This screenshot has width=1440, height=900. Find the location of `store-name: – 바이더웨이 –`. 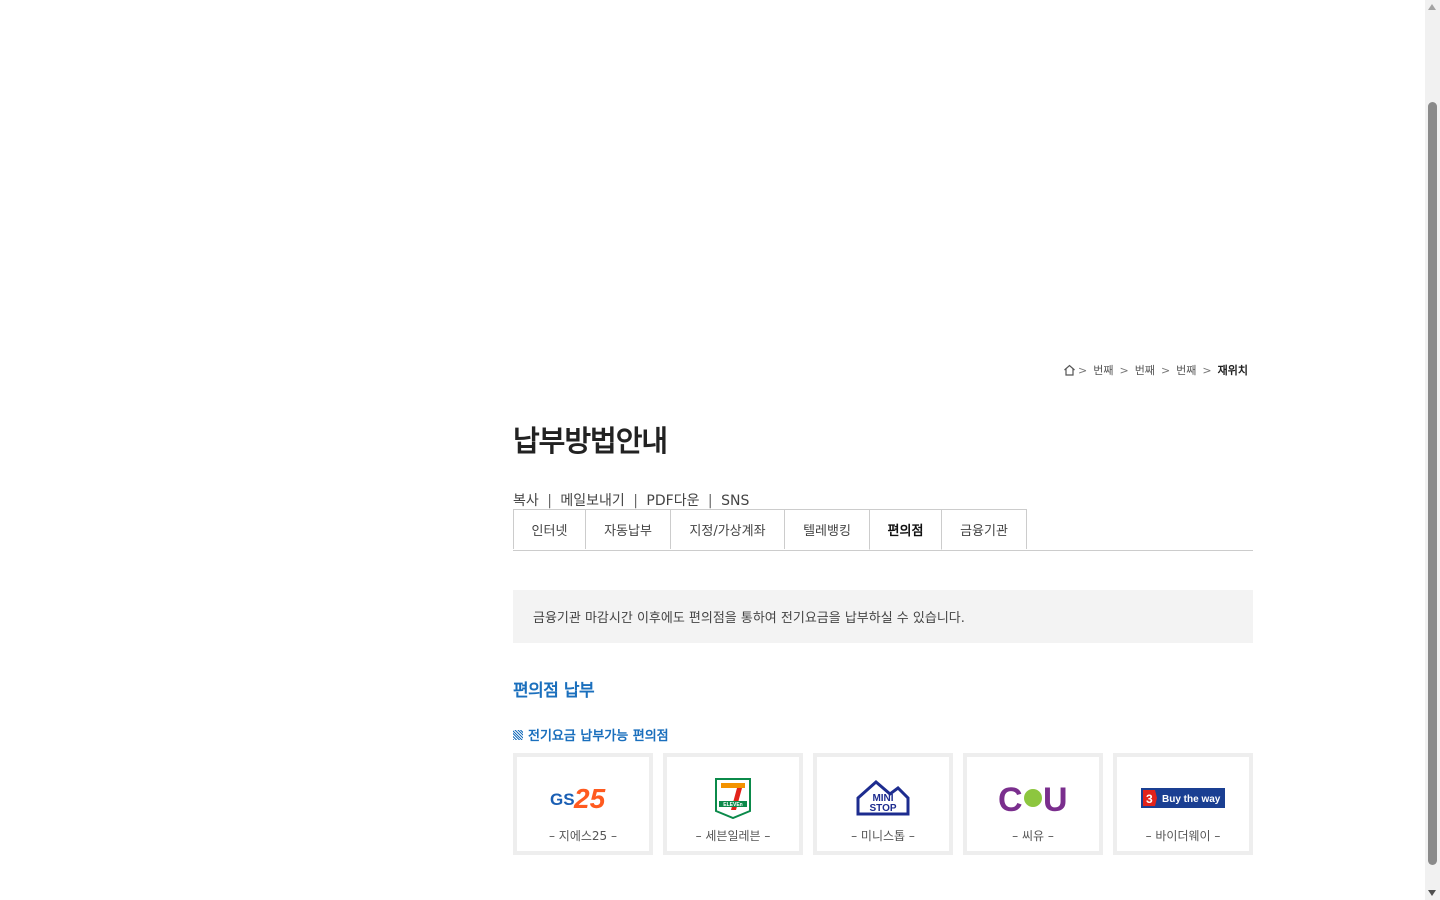

store-name: – 바이더웨이 – is located at coordinates (1183, 836).